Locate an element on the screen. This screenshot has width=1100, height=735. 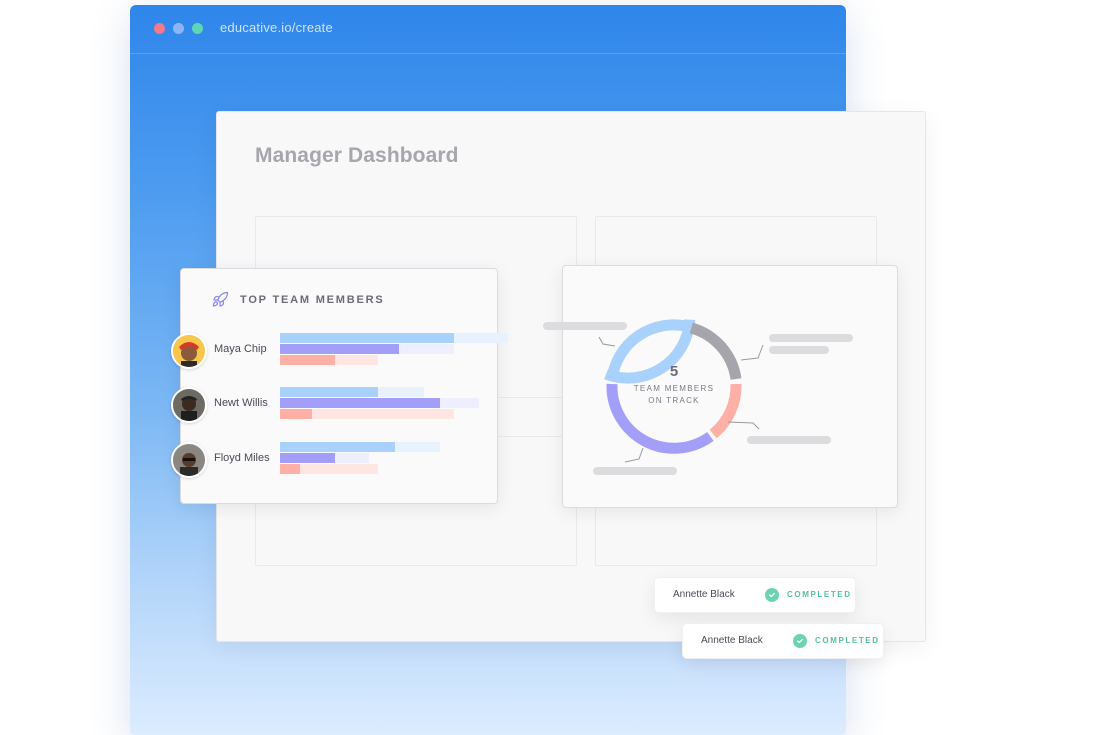
donut-center-label: 5 TEAM MEMBERS ON TRACK is located at coordinates (674, 385).